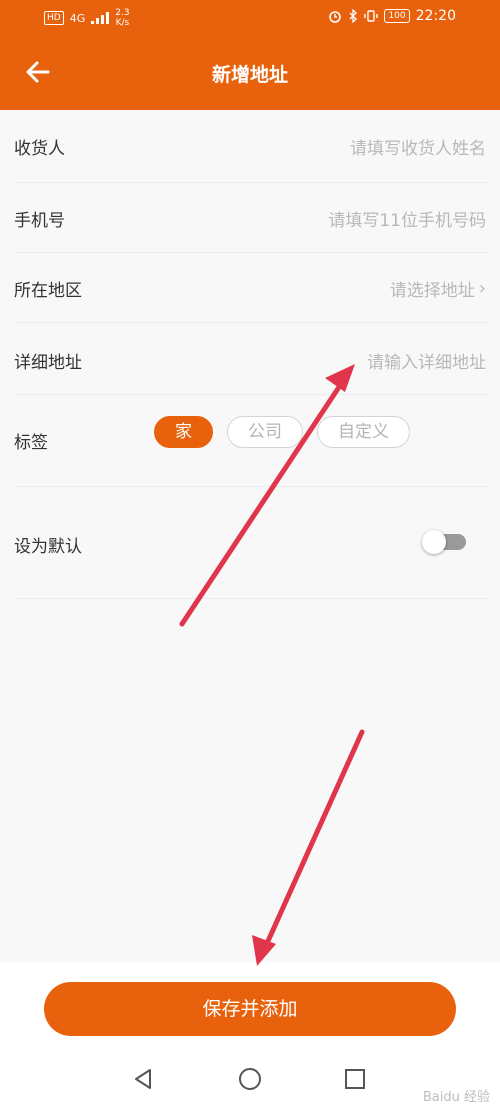 The image size is (500, 1111). Describe the element at coordinates (250, 1079) in the screenshot. I see `home-circle-icon` at that location.